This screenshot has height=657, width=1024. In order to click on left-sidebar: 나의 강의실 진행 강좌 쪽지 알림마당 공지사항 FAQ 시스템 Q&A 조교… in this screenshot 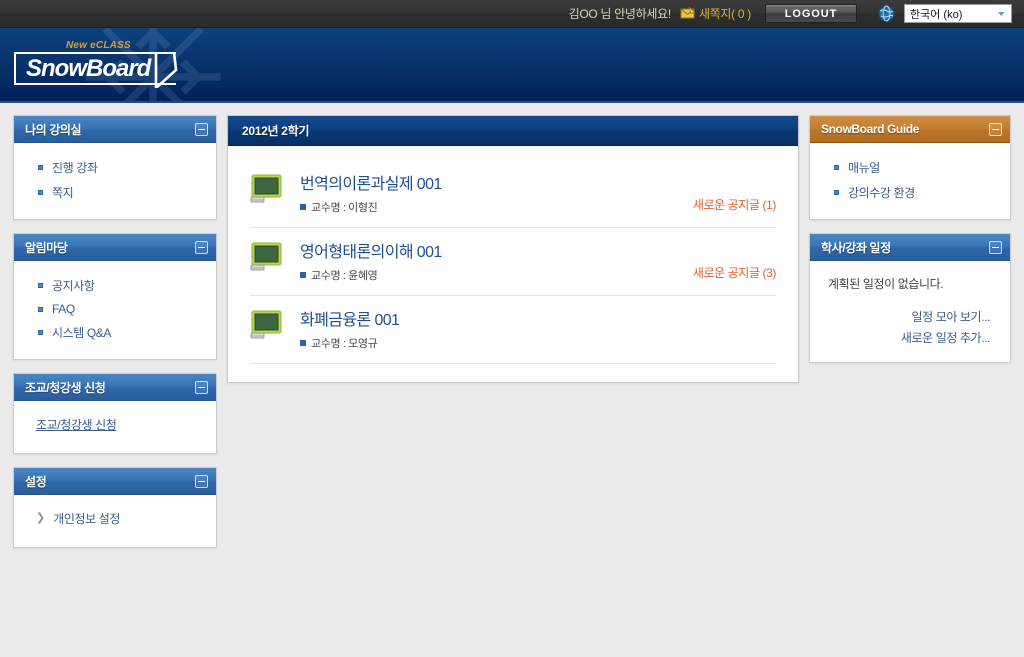, I will do `click(115, 331)`.